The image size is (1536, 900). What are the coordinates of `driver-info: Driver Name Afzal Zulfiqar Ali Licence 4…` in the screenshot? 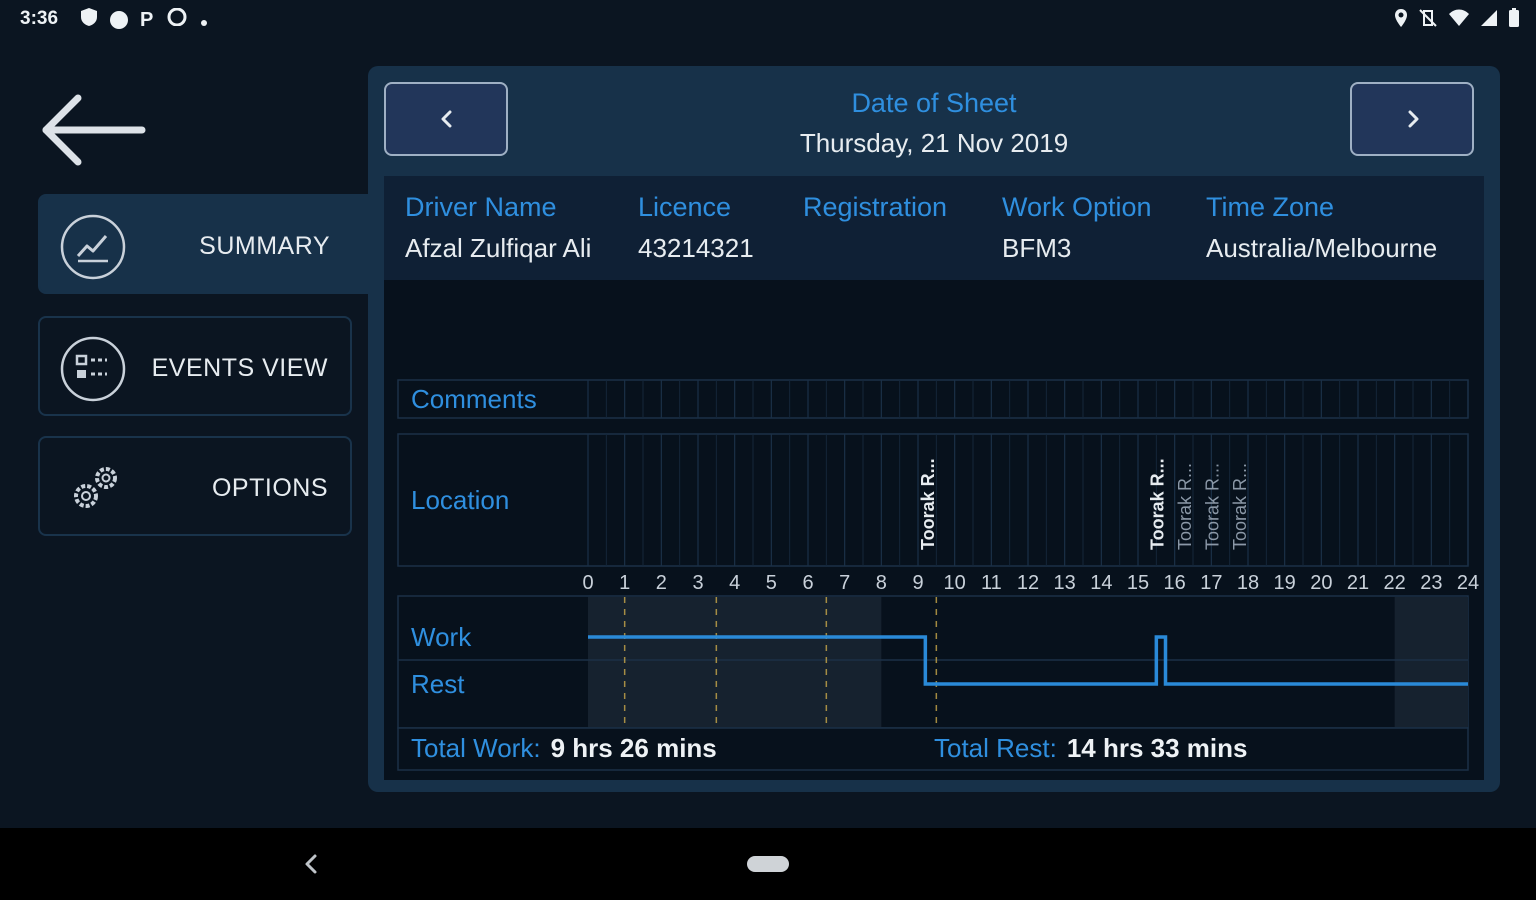 It's located at (934, 228).